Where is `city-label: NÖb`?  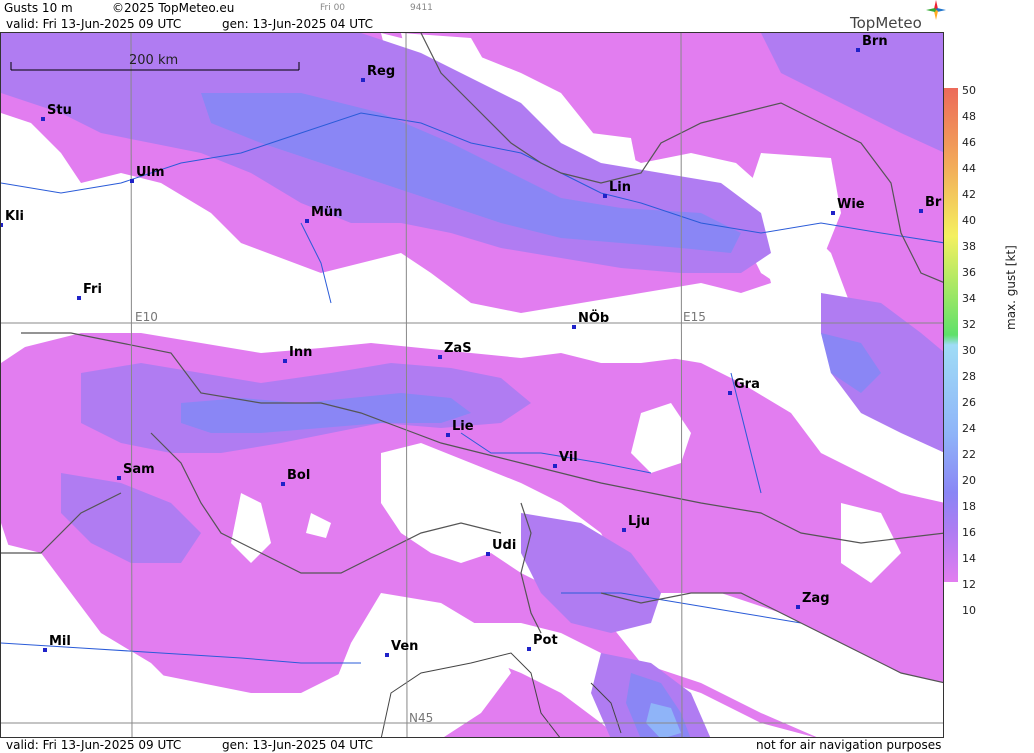 city-label: NÖb is located at coordinates (594, 318).